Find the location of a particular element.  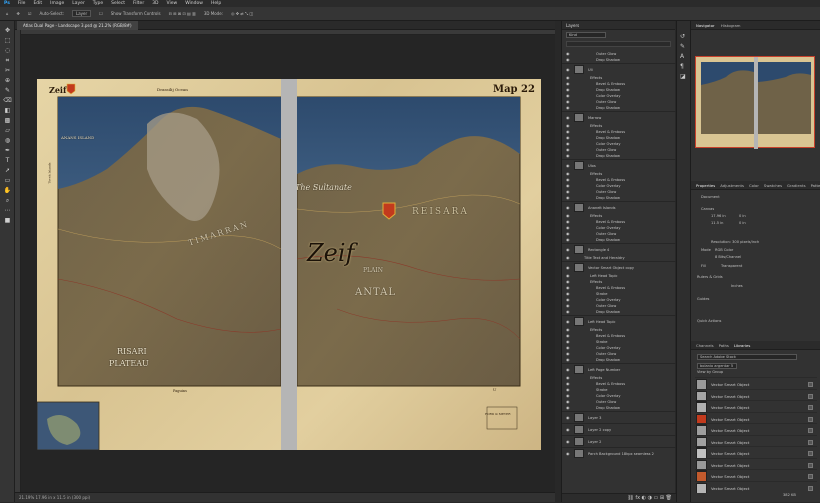

3d-mode-icons: ◎ ✥ ⇄ ⤡ ◫ is located at coordinates (242, 13).